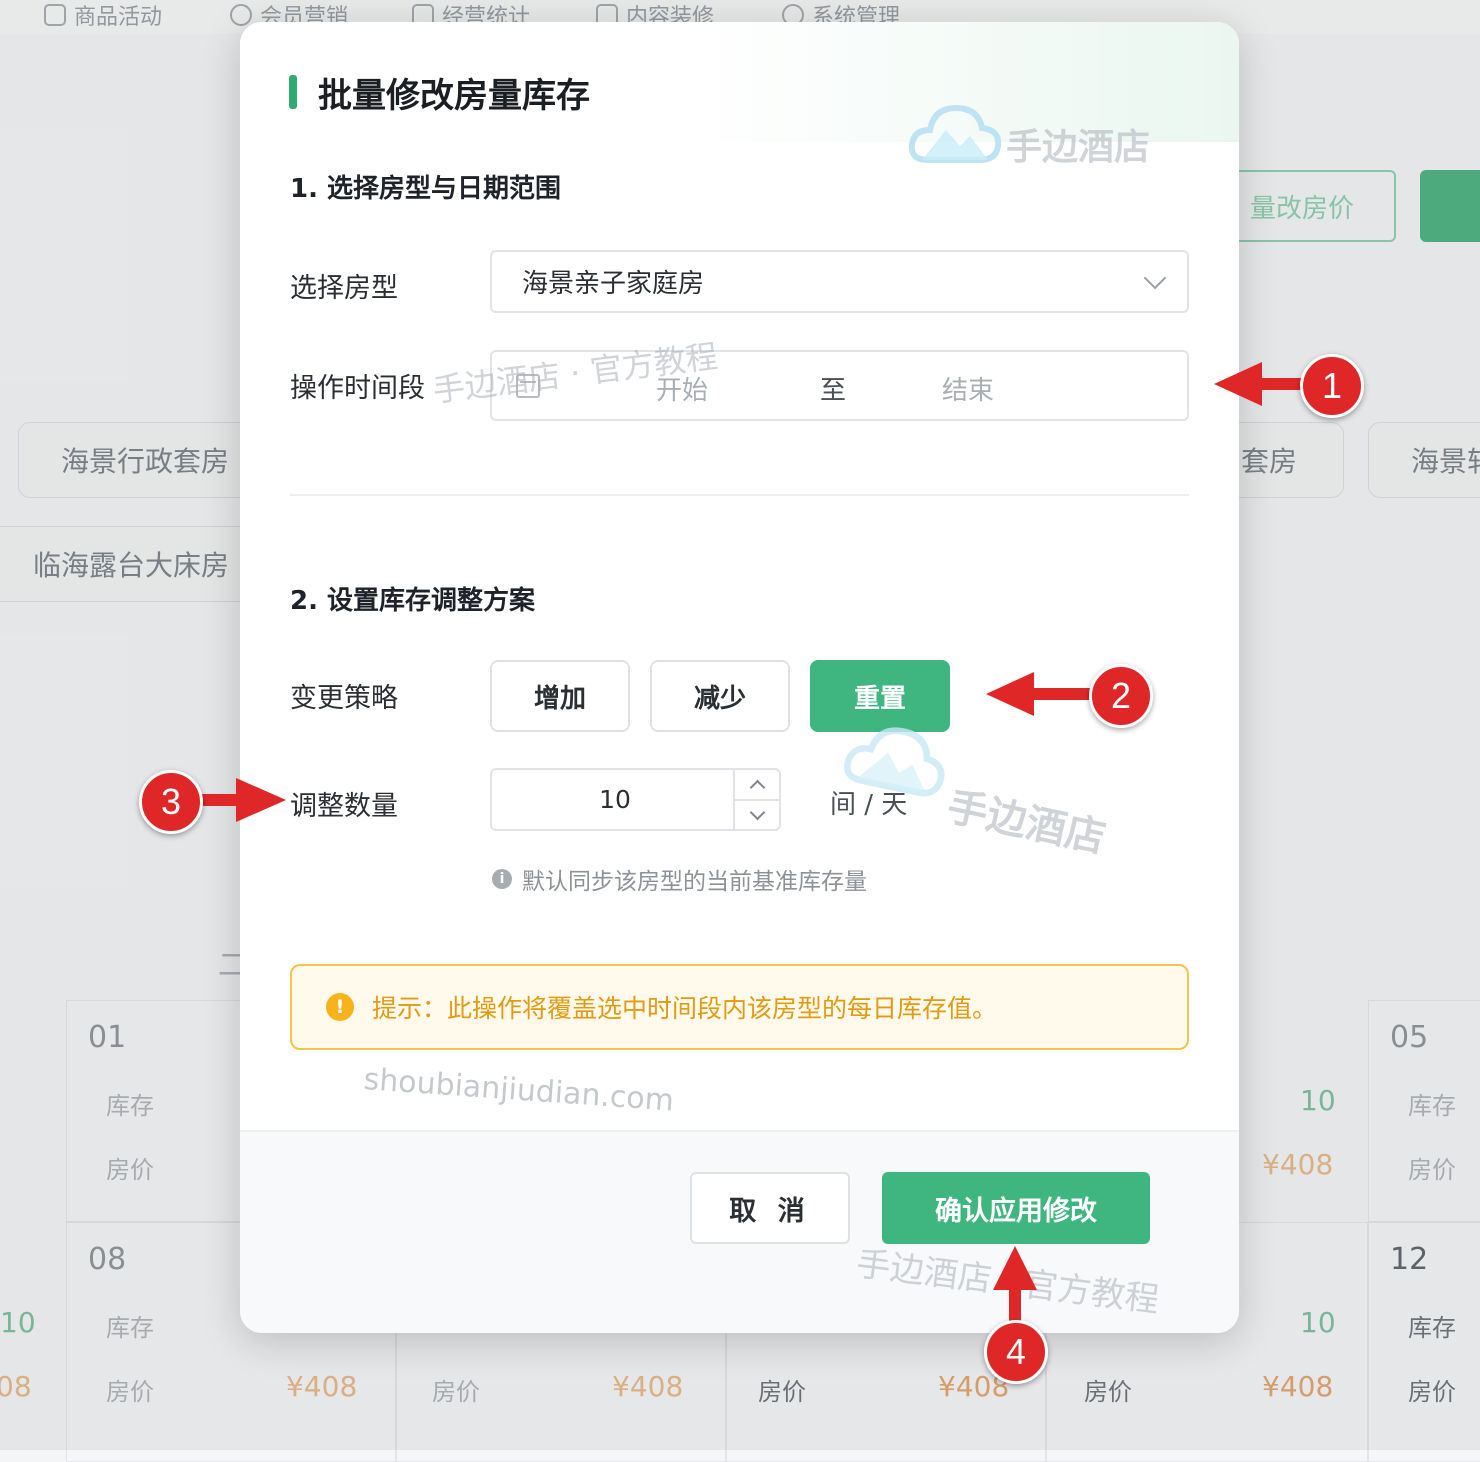 This screenshot has width=1480, height=1462. I want to click on annotation-badge-2: 2, so click(1121, 696).